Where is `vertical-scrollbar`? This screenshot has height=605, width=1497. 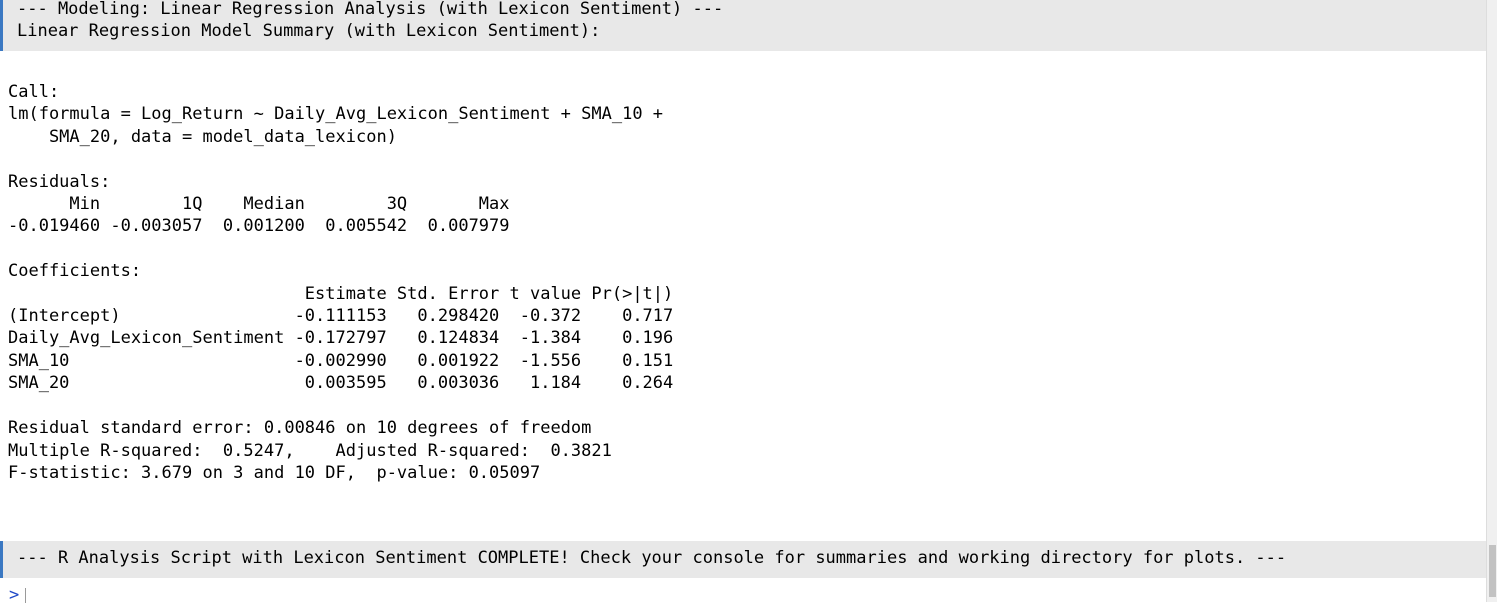 vertical-scrollbar is located at coordinates (1491, 301).